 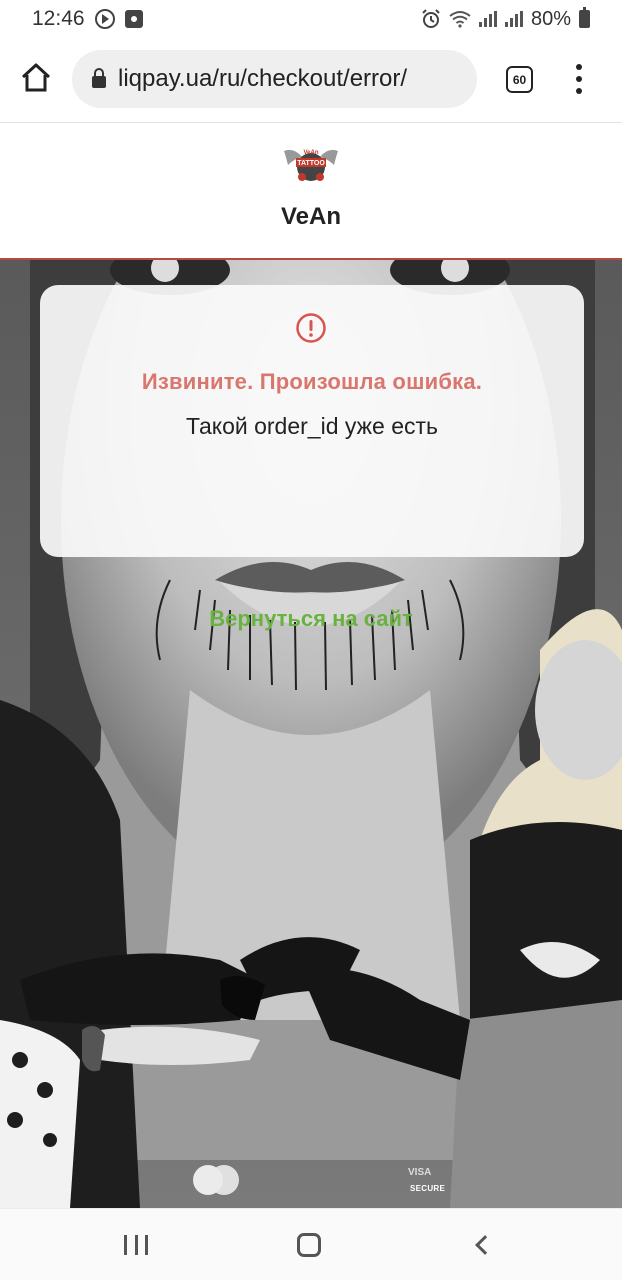 What do you see at coordinates (99, 78) in the screenshot?
I see `lock-icon` at bounding box center [99, 78].